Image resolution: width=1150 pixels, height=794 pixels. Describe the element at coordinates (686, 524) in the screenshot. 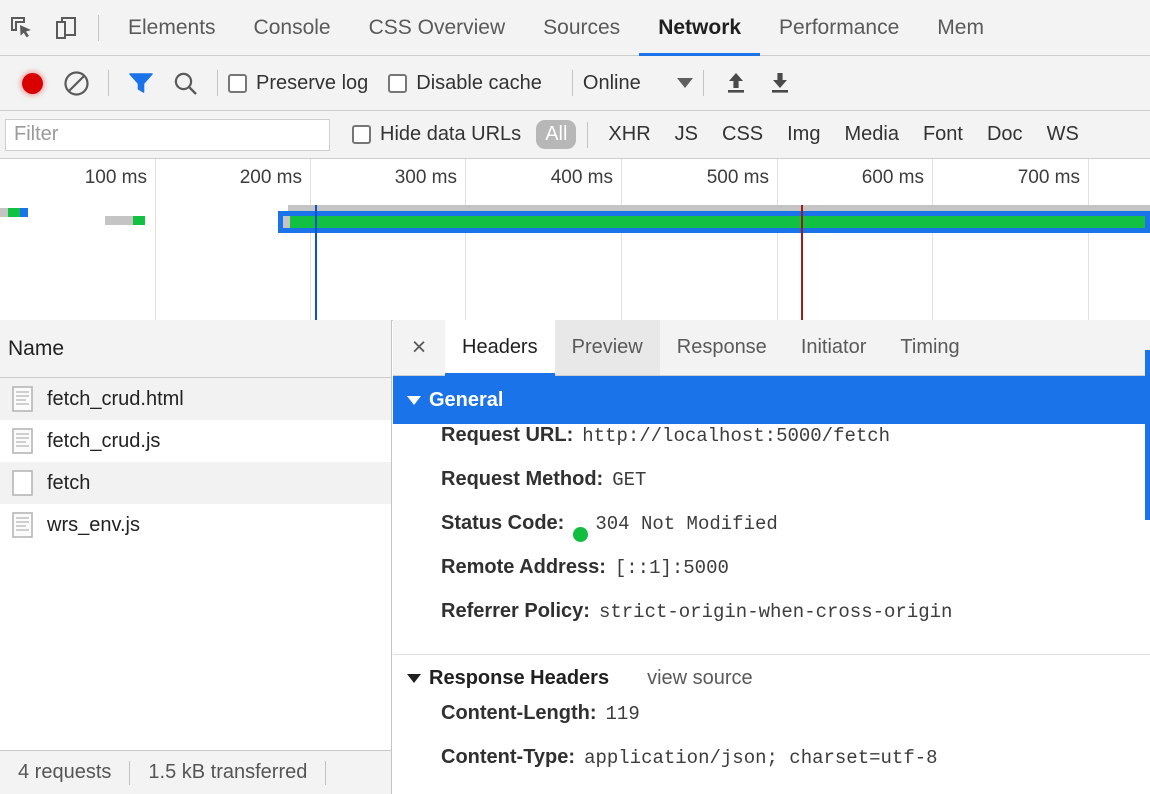

I see `header-value: 304 Not Modified` at that location.